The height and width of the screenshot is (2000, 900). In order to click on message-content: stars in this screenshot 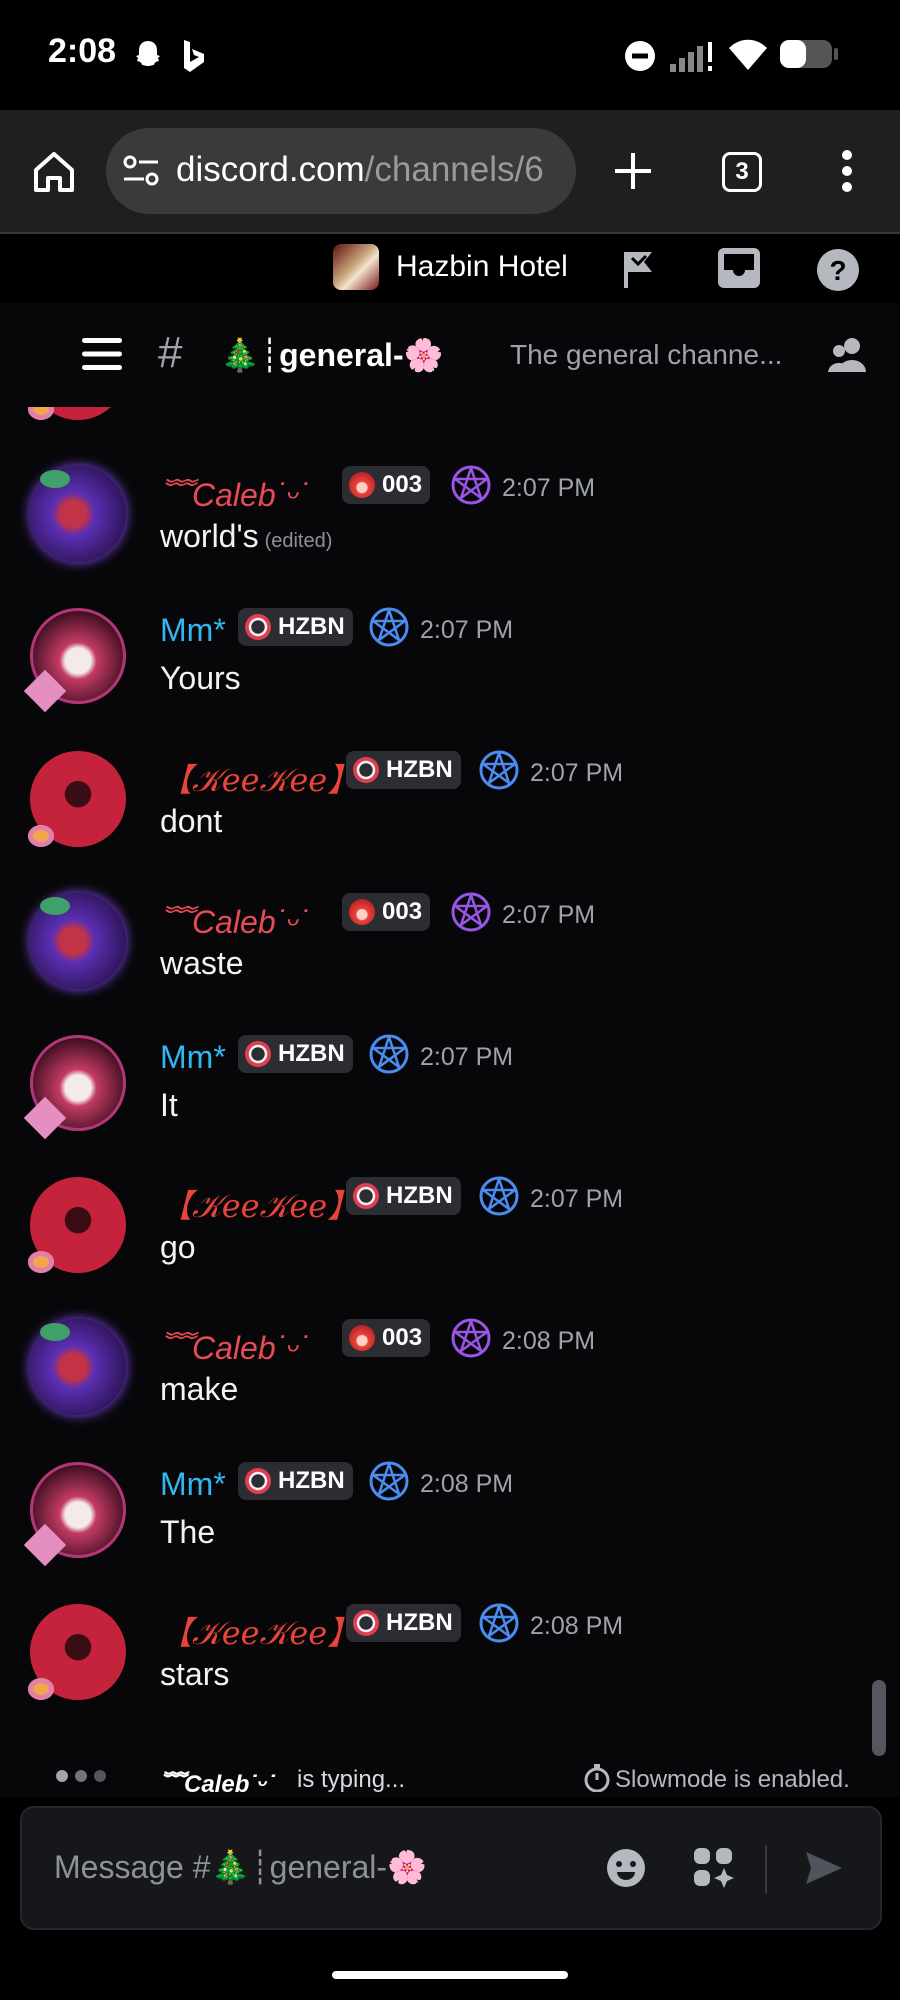, I will do `click(195, 1673)`.